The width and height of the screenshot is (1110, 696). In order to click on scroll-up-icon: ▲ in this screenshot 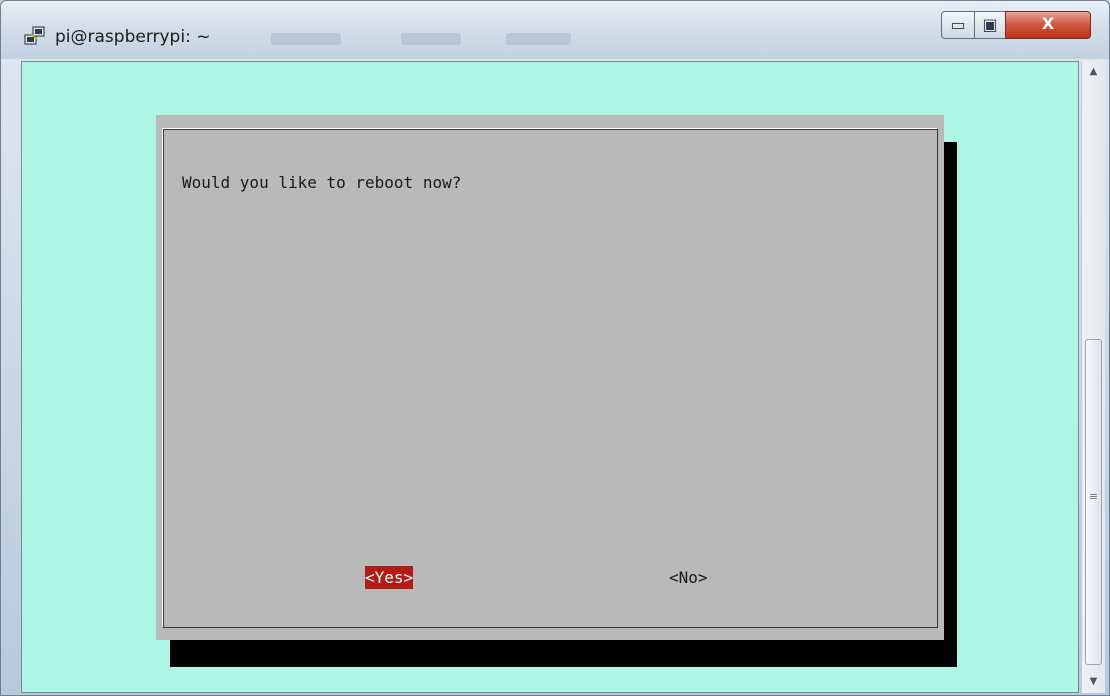, I will do `click(1093, 72)`.